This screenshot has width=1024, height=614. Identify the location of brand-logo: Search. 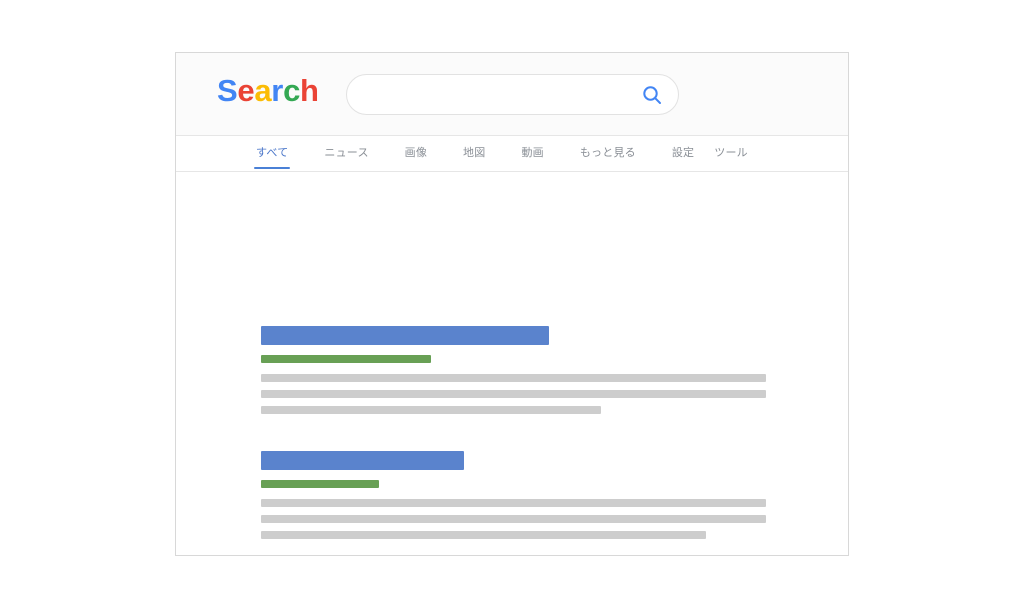
(268, 90).